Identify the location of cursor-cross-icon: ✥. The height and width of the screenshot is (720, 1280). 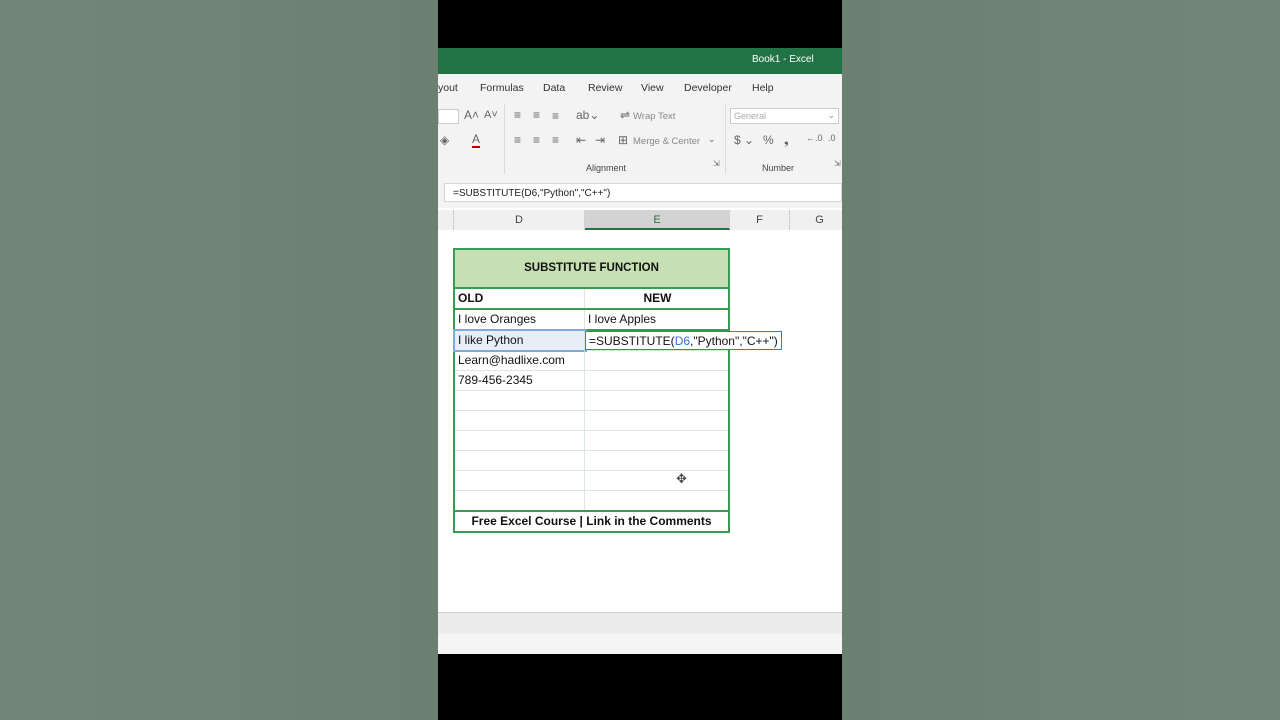
(681, 478).